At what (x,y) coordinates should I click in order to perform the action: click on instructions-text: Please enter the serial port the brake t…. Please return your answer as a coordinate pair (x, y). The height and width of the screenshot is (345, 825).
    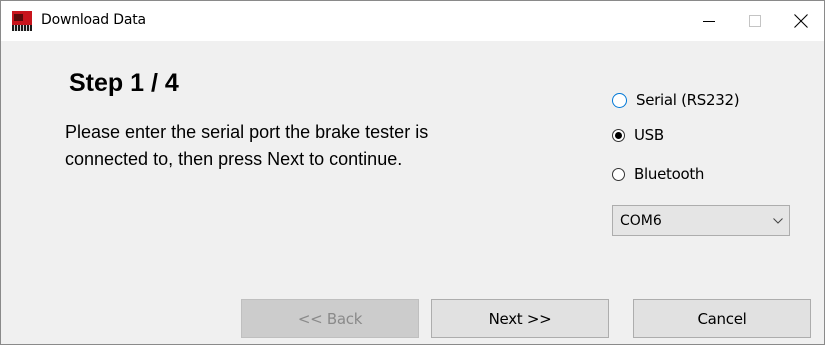
    Looking at the image, I should click on (300, 146).